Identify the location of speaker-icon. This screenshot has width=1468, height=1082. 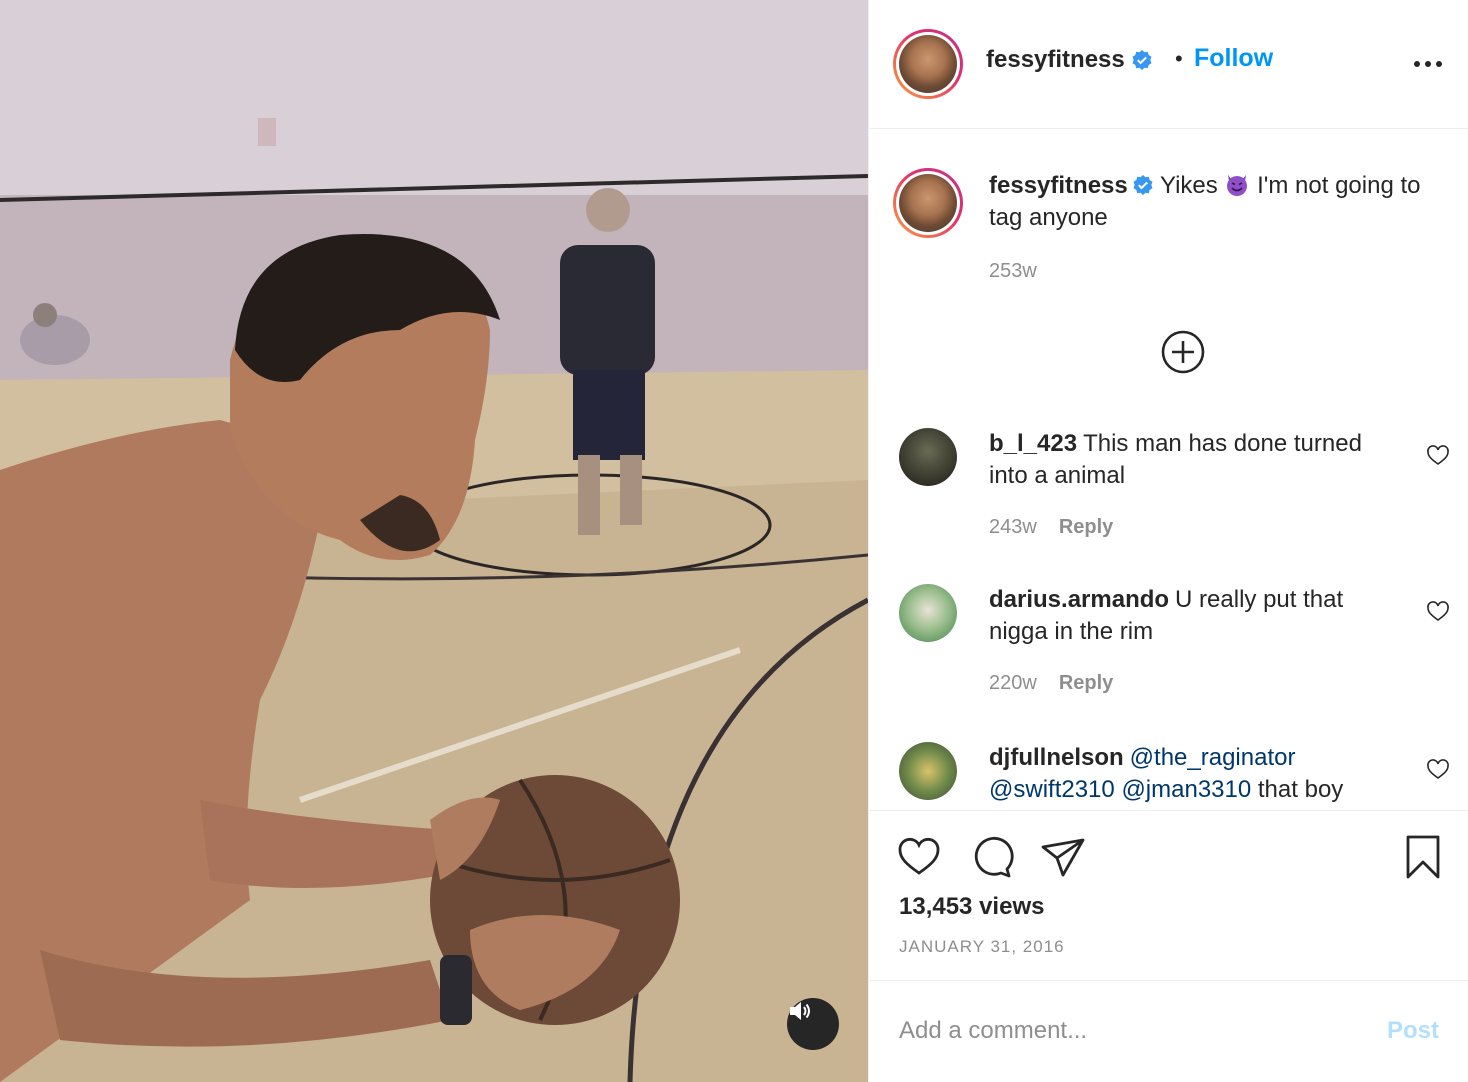
(800, 1011).